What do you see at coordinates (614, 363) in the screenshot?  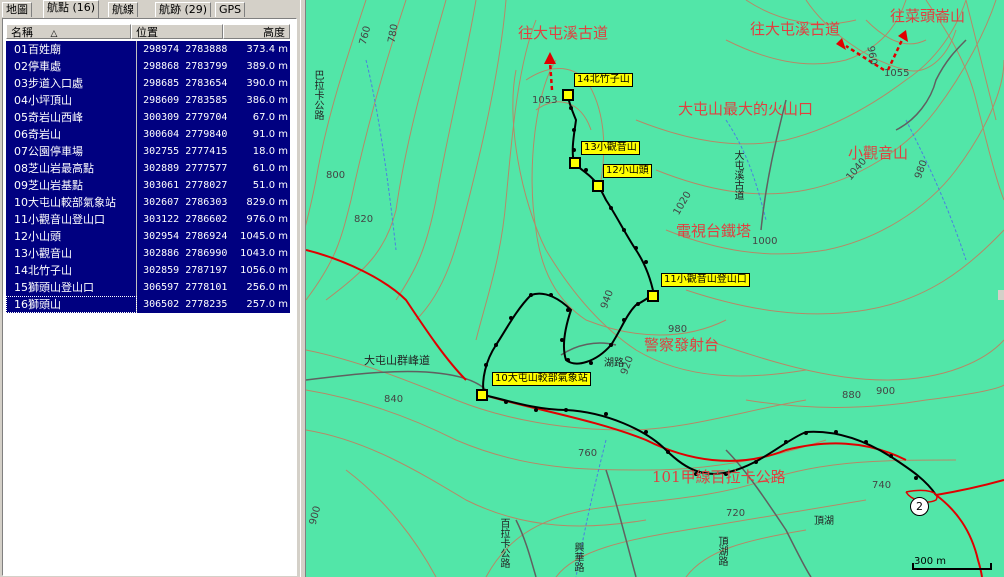 I see `road-label-hu: 湖路` at bounding box center [614, 363].